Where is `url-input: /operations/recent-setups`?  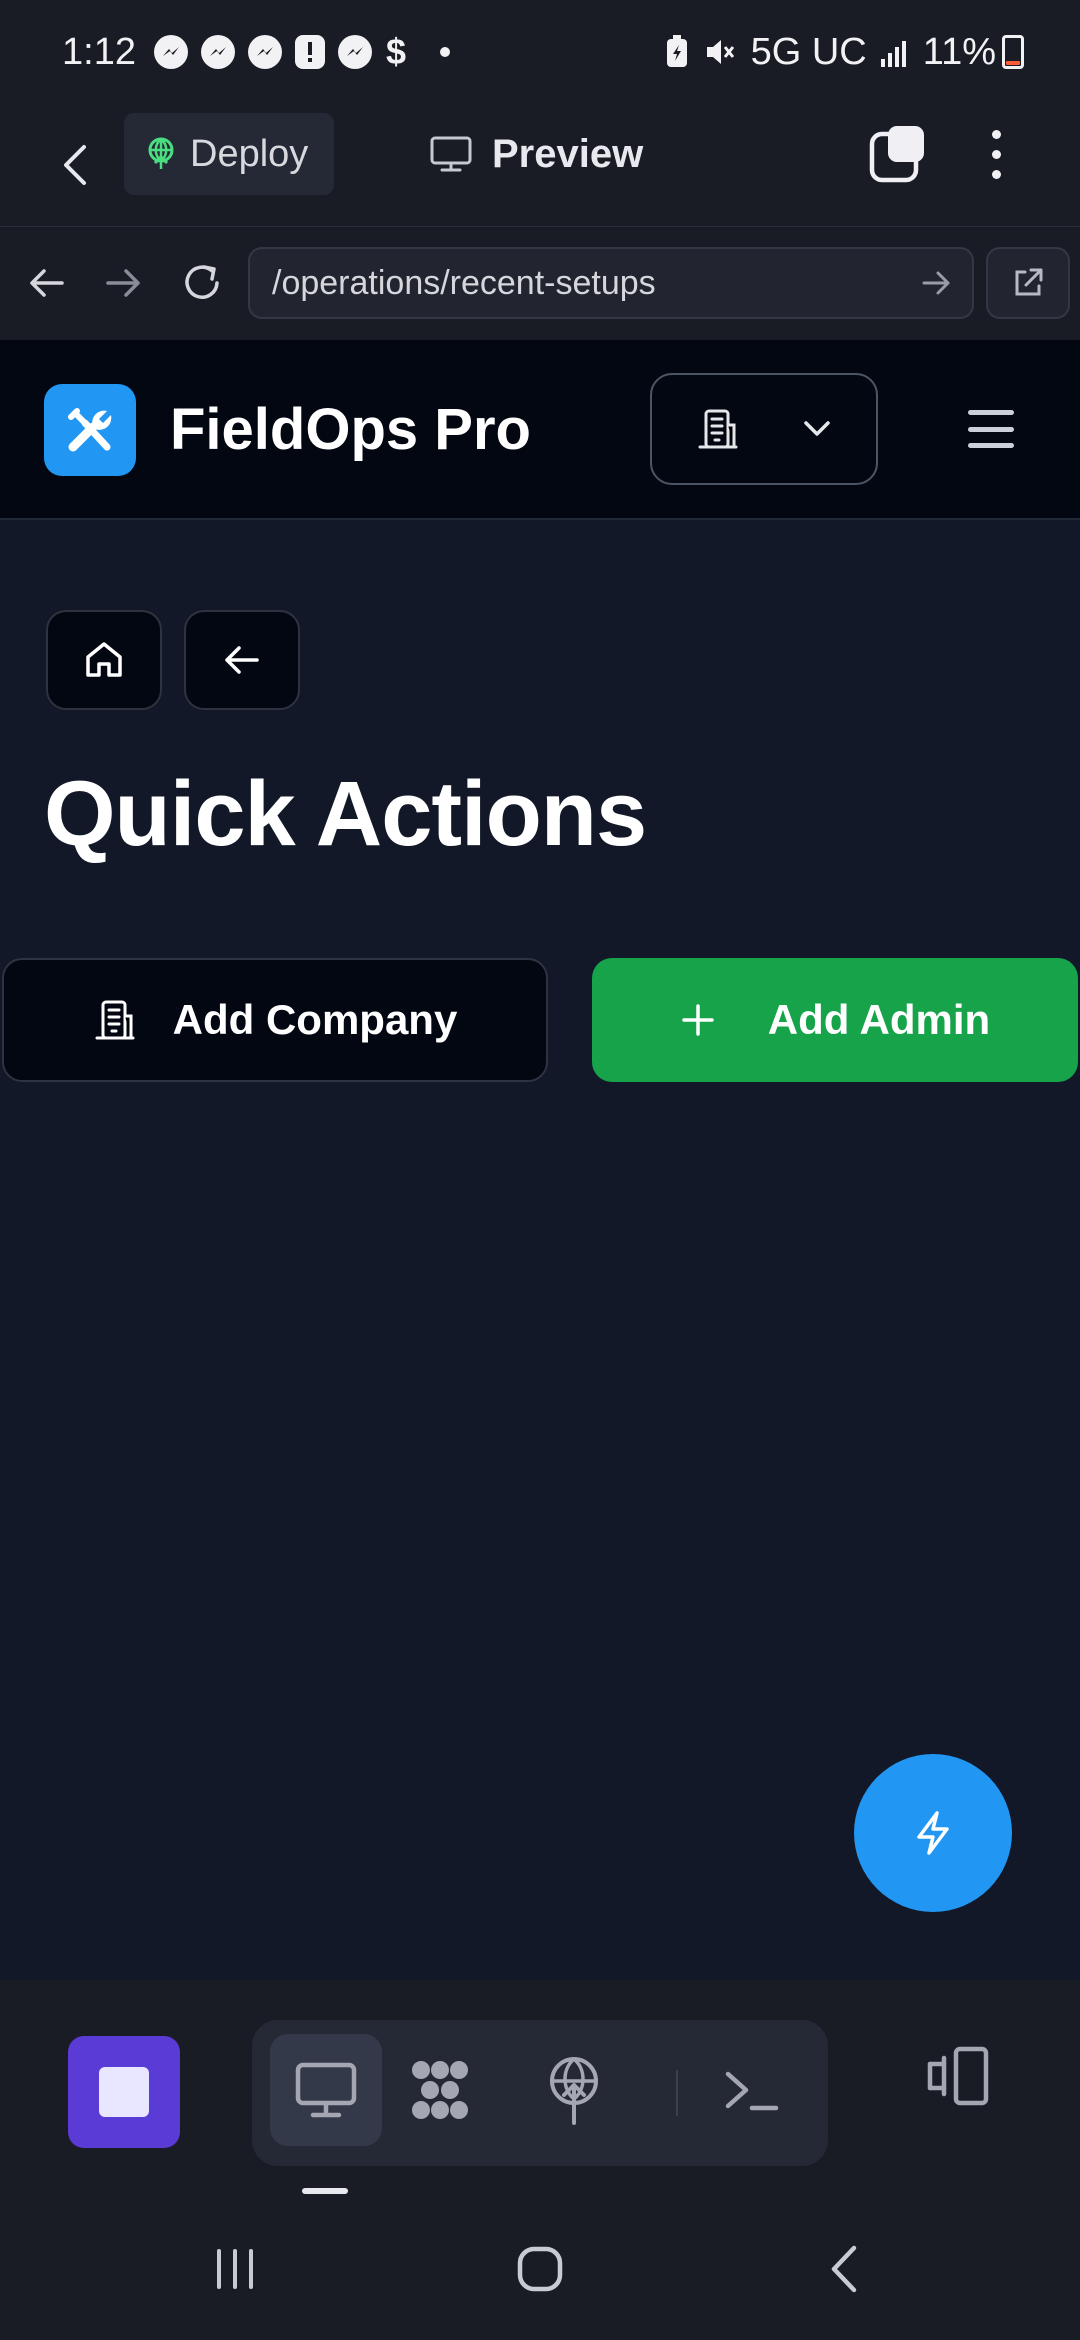
url-input: /operations/recent-setups is located at coordinates (611, 283).